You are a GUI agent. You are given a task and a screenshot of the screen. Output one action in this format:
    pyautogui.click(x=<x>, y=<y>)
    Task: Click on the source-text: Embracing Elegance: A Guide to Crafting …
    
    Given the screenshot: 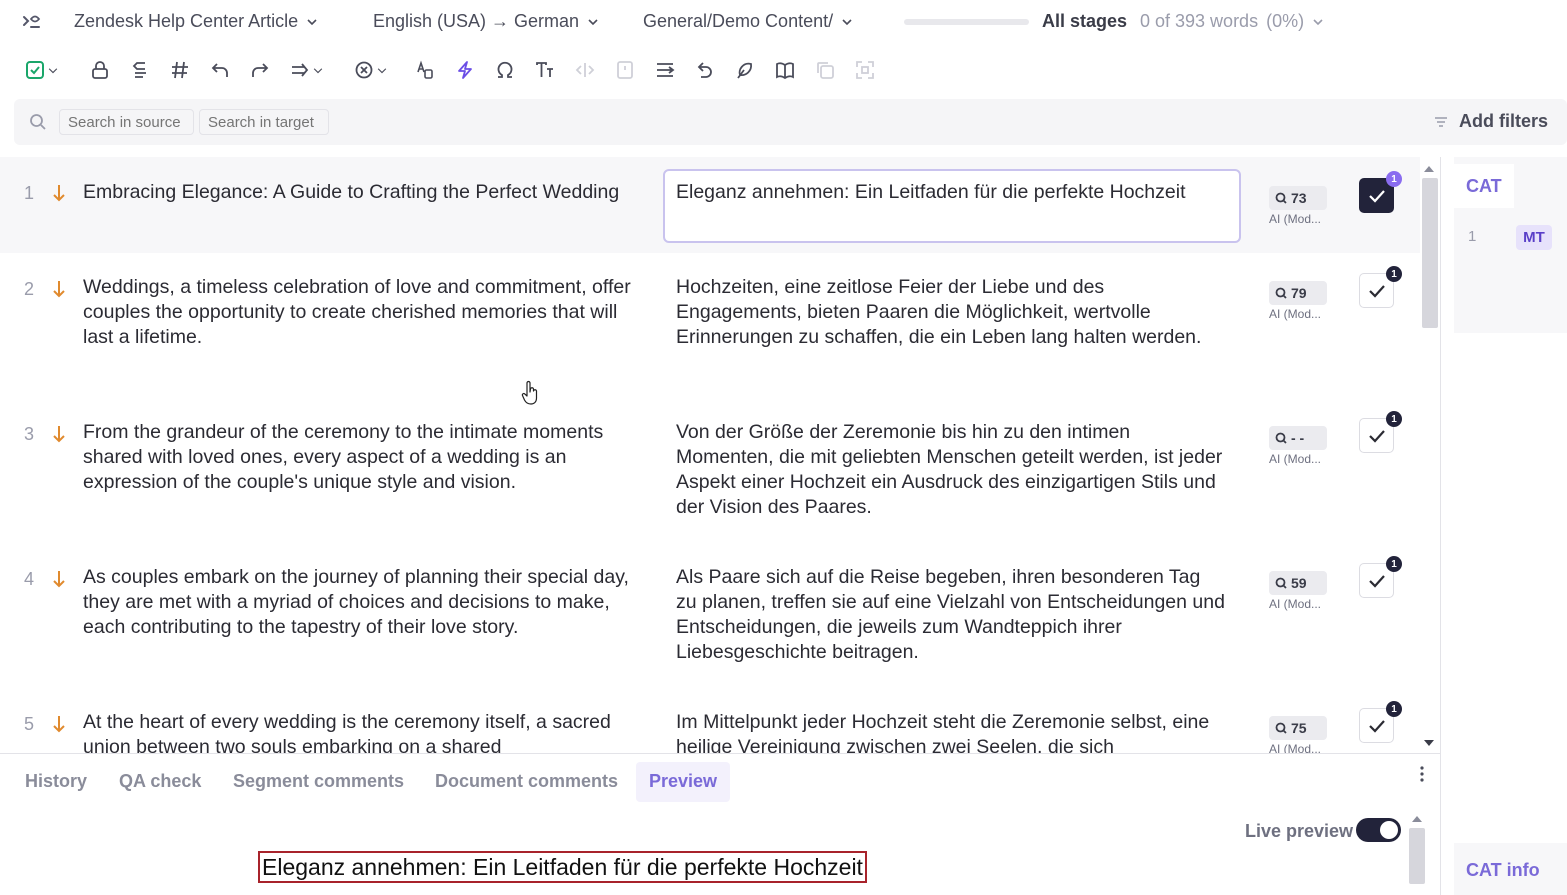 What is the action you would take?
    pyautogui.click(x=351, y=192)
    